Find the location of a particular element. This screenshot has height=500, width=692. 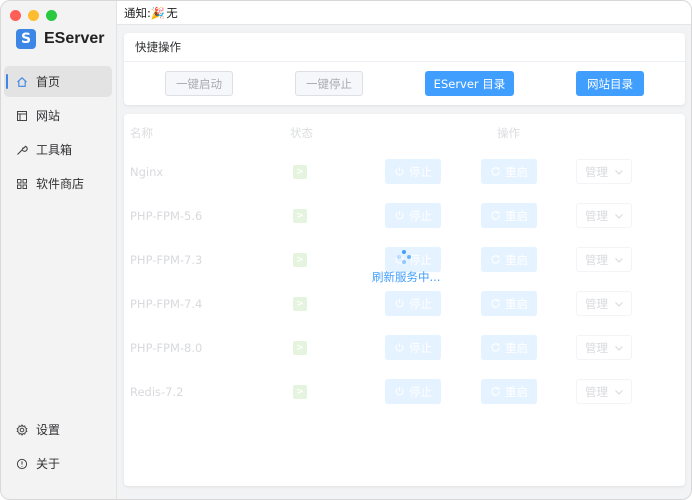

info-icon is located at coordinates (22, 464).